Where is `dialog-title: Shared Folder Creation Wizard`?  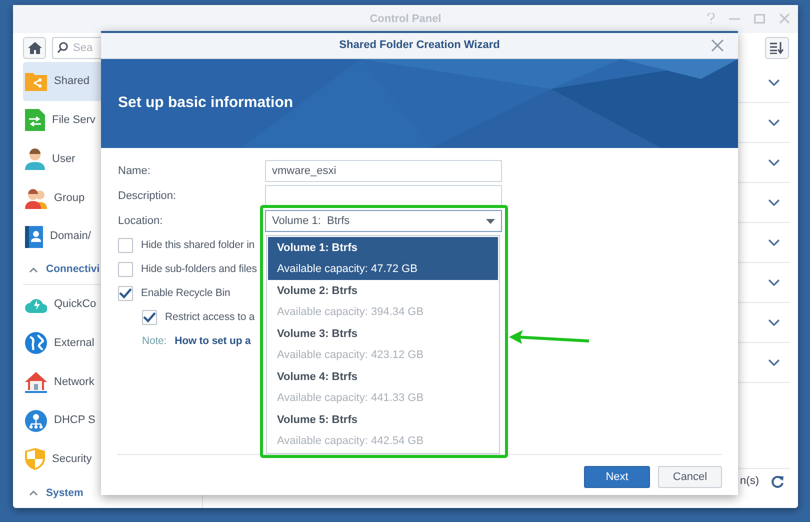
dialog-title: Shared Folder Creation Wizard is located at coordinates (419, 46).